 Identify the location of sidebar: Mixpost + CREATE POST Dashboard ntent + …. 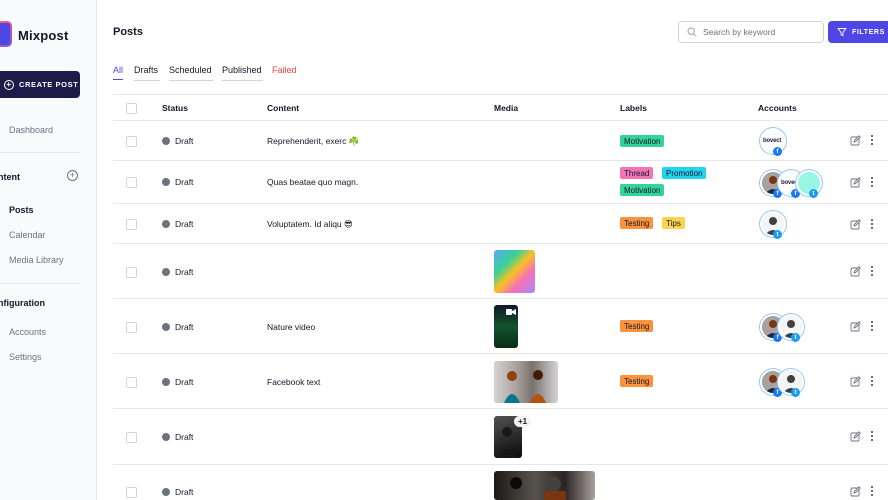
(48, 250).